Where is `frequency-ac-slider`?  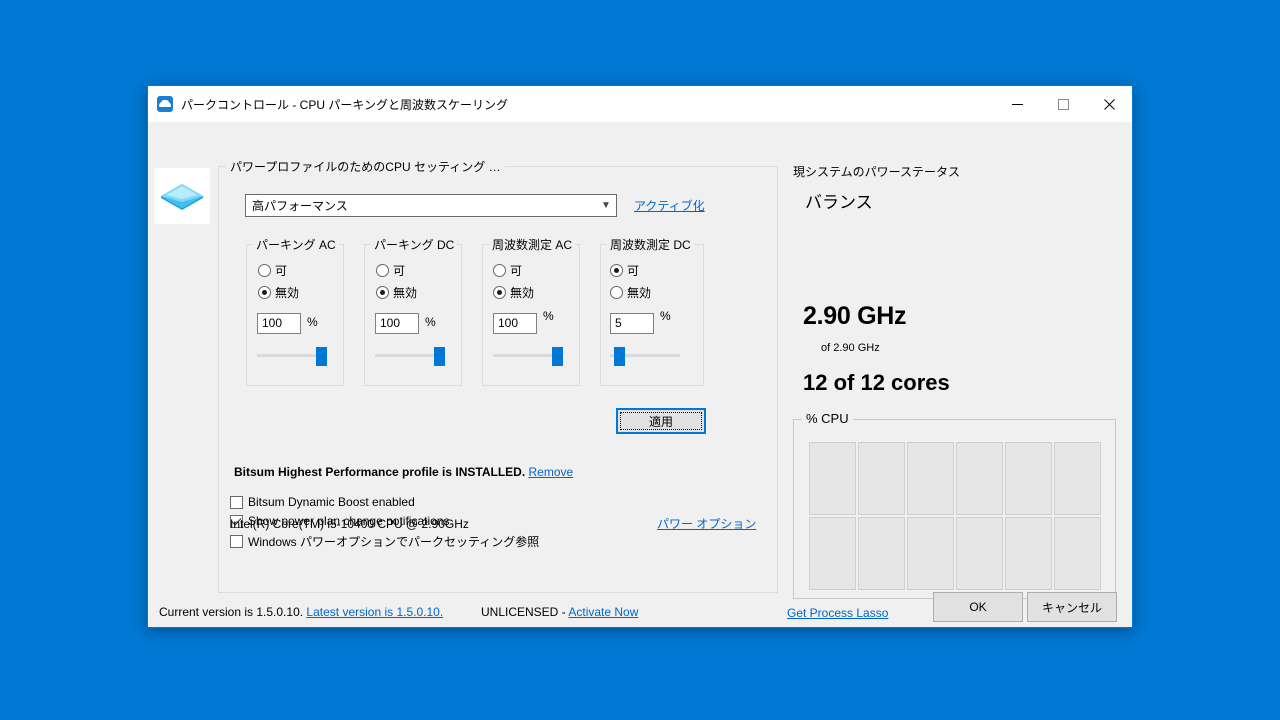
frequency-ac-slider is located at coordinates (528, 355).